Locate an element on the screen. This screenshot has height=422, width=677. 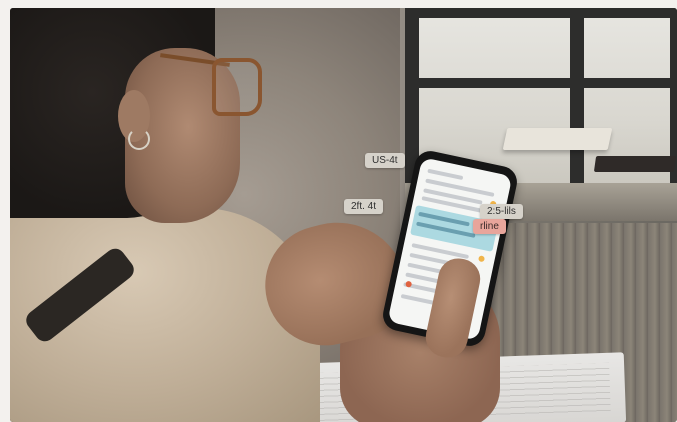
screen-row is located at coordinates (445, 174).